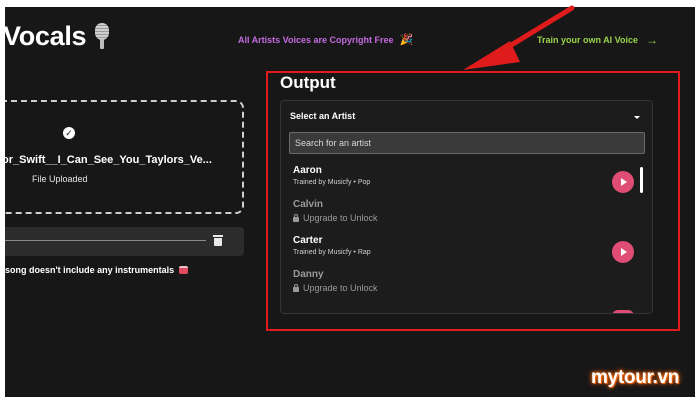 The height and width of the screenshot is (405, 700). I want to click on instrumentals-warning: song doesn't include any instrumentals, so click(97, 270).